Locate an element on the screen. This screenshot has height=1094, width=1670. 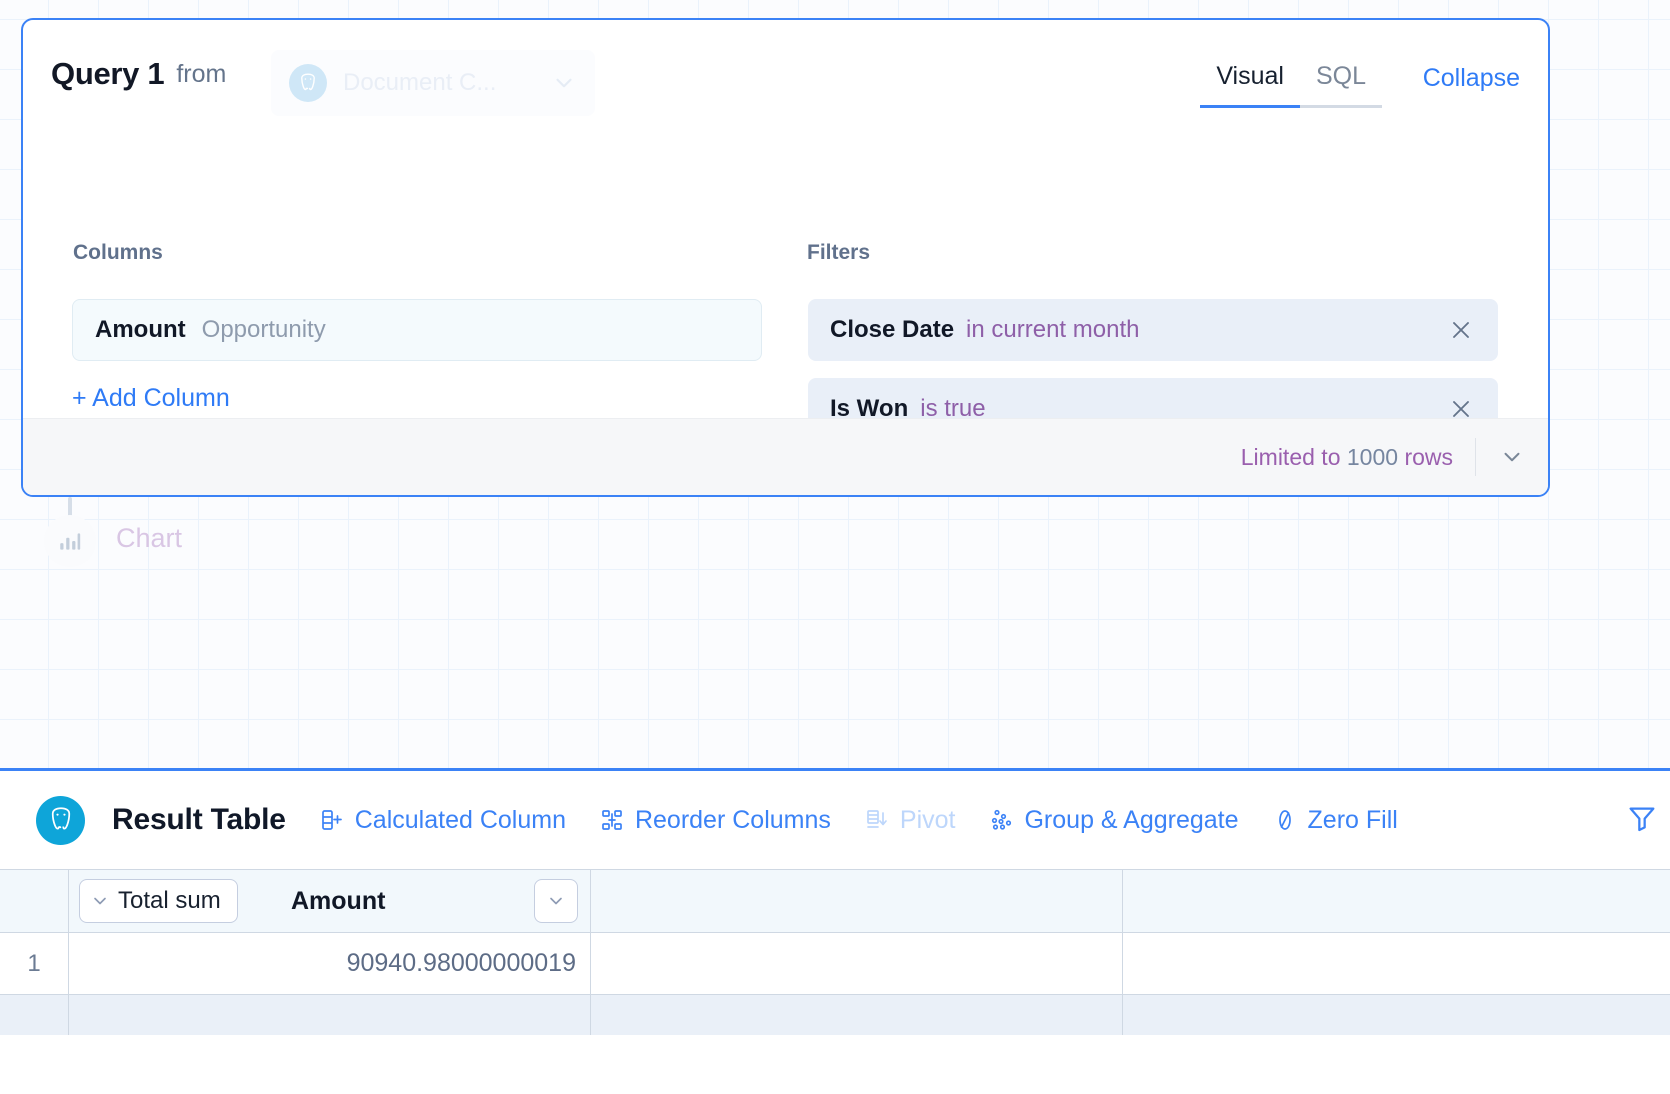
row-number-header is located at coordinates (34, 901).